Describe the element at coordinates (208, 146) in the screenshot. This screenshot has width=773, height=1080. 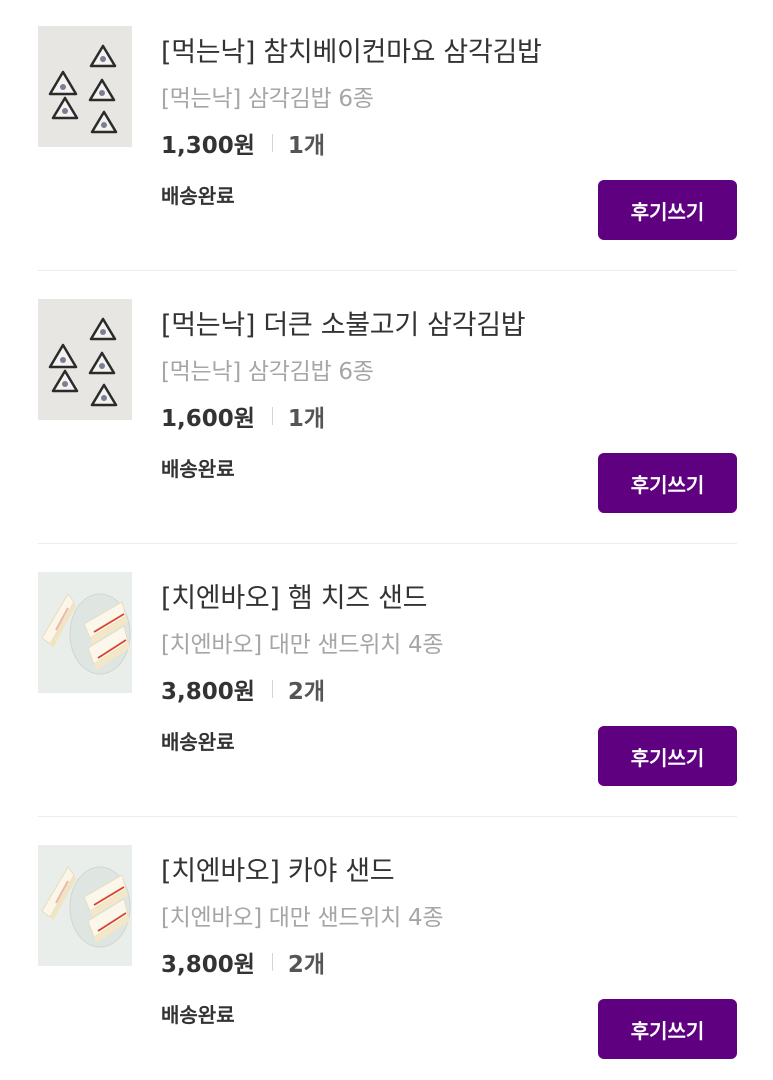
I see `product-price: 1,300원` at that location.